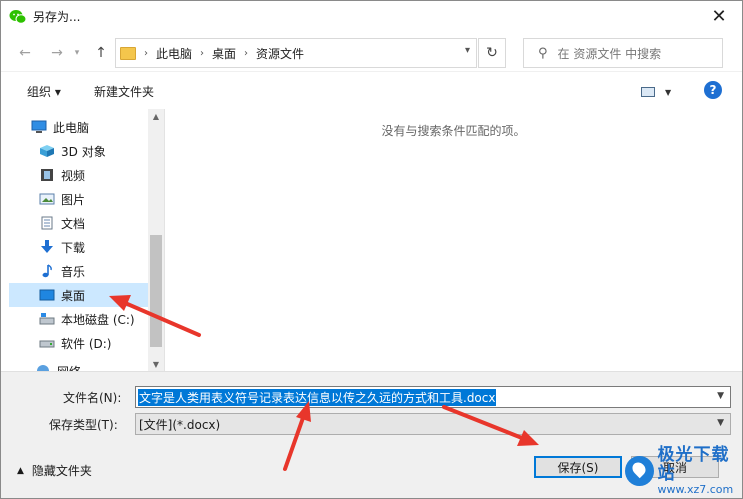  What do you see at coordinates (101, 343) in the screenshot?
I see `nav-item-drive-d: 软件 (D:)` at bounding box center [101, 343].